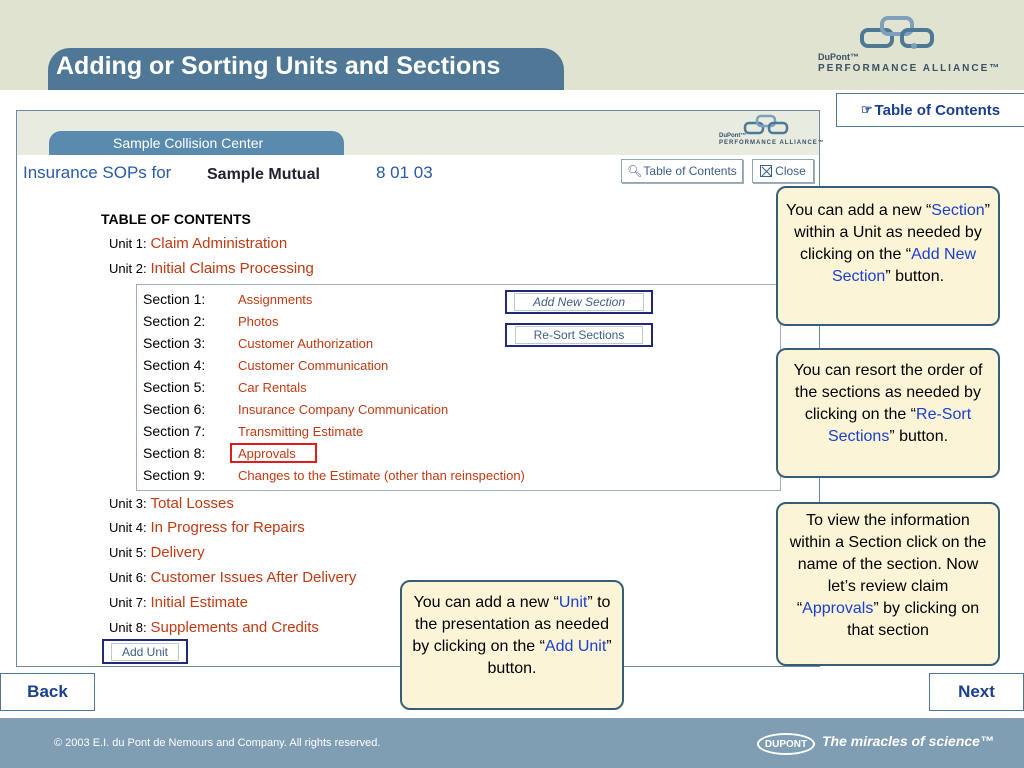 The image size is (1024, 768). What do you see at coordinates (128, 627) in the screenshot?
I see `unit-number: Unit 8:` at bounding box center [128, 627].